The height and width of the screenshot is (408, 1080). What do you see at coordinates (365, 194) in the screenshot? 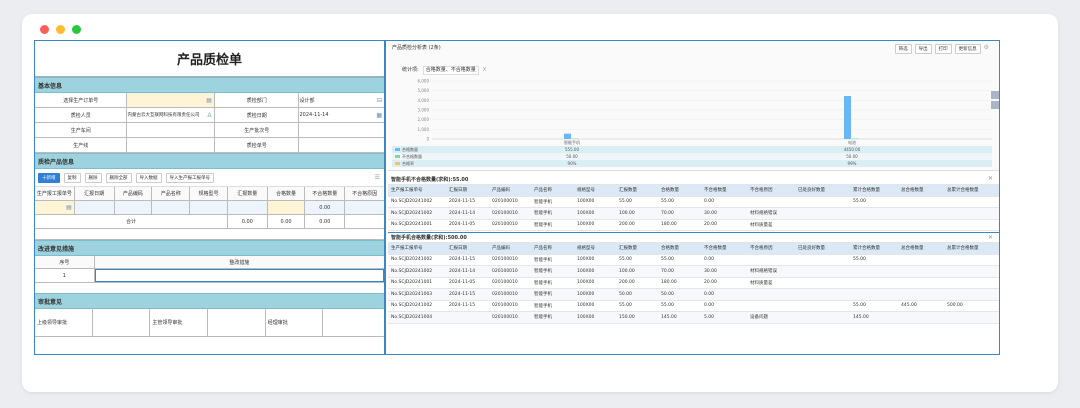
I see `column-header: 不合格原因` at bounding box center [365, 194].